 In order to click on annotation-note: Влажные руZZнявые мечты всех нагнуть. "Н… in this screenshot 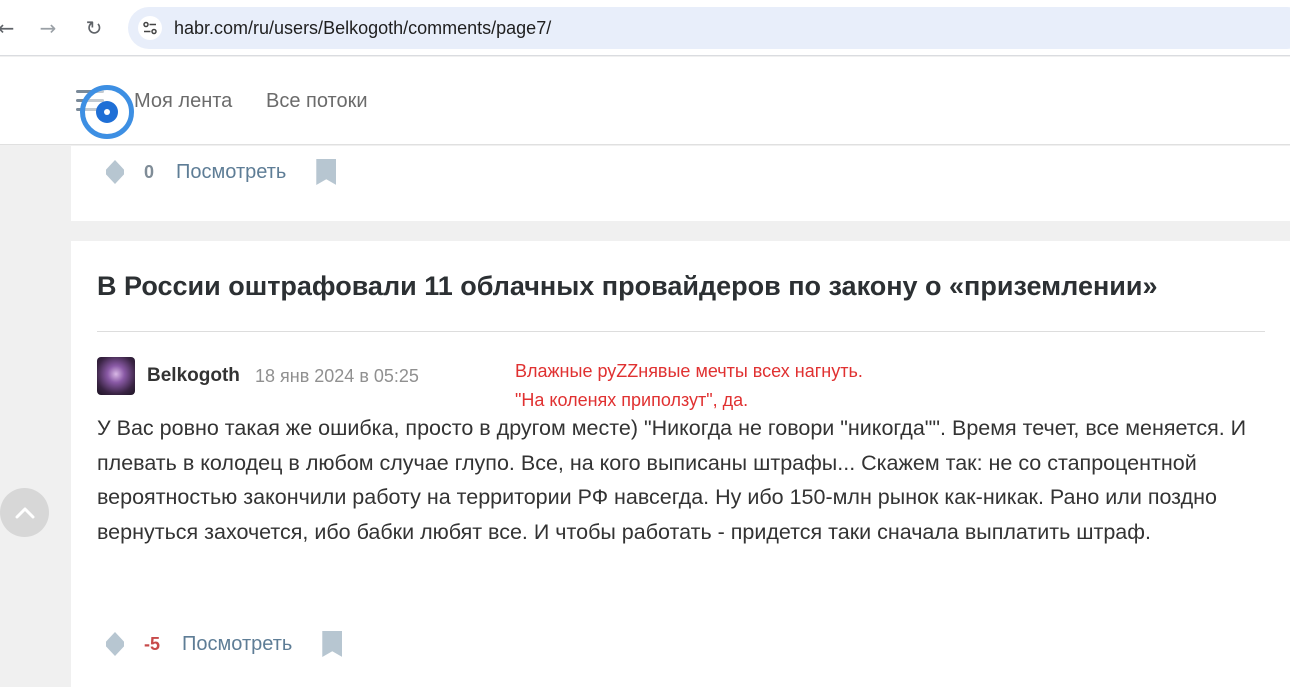, I will do `click(689, 386)`.